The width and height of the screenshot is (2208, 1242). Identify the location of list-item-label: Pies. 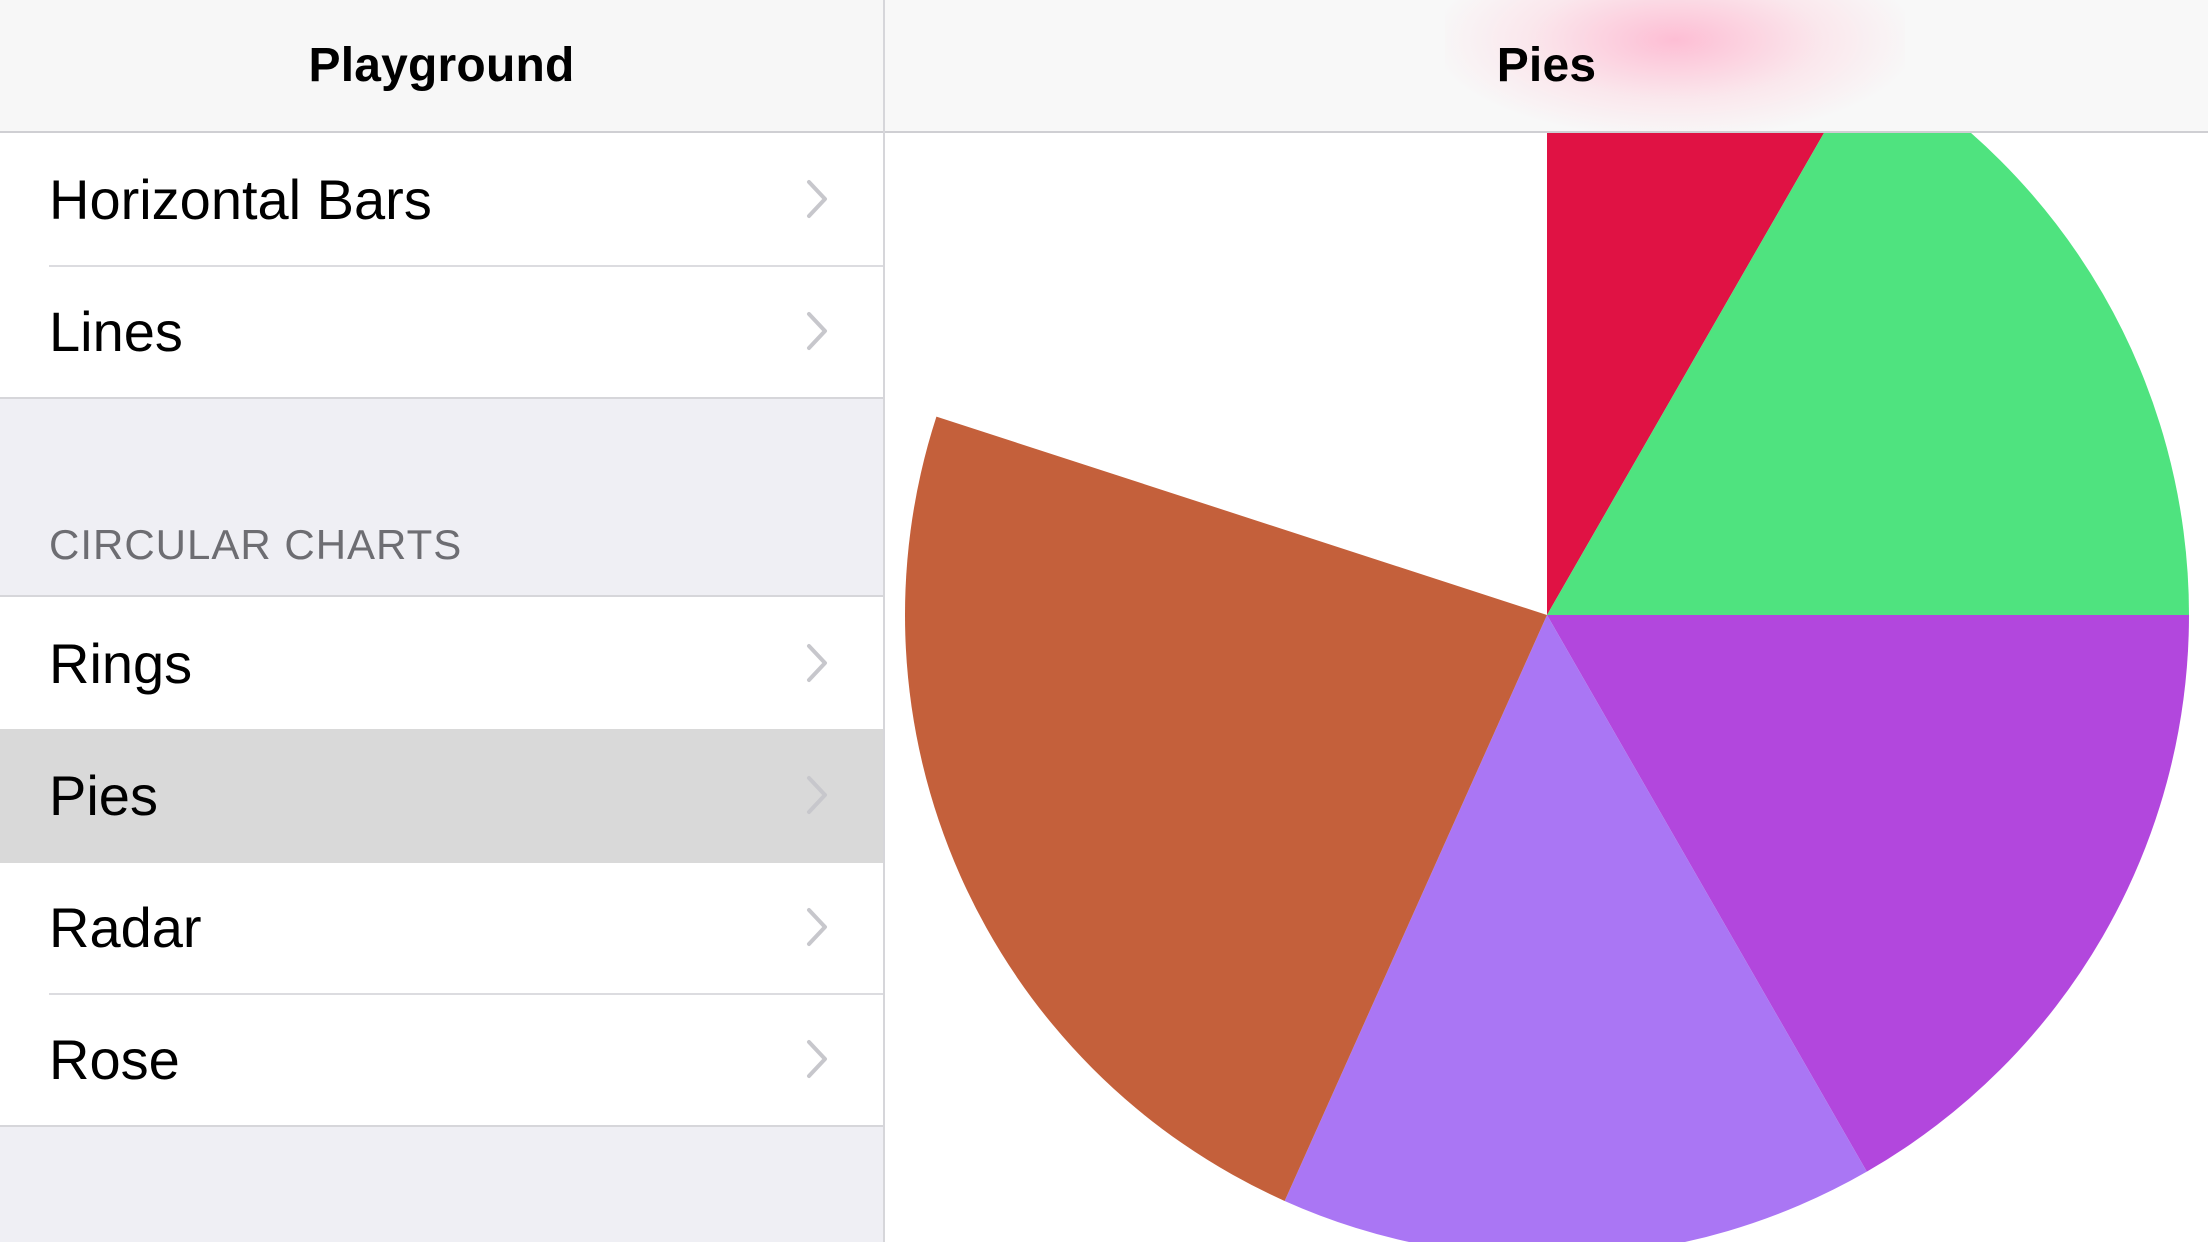
(103, 795).